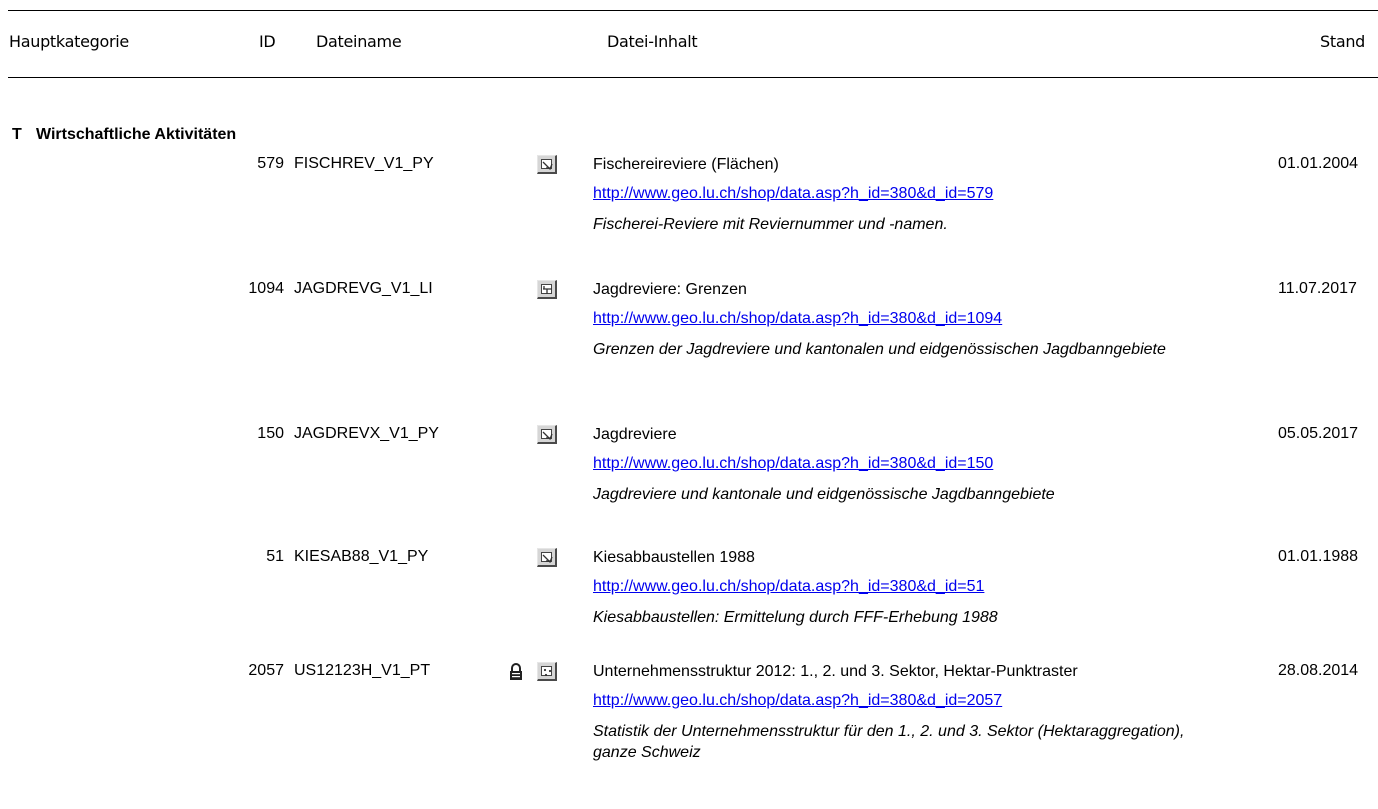 This screenshot has height=809, width=1378. I want to click on file-stand-date: 01.01.1988, so click(1318, 556).